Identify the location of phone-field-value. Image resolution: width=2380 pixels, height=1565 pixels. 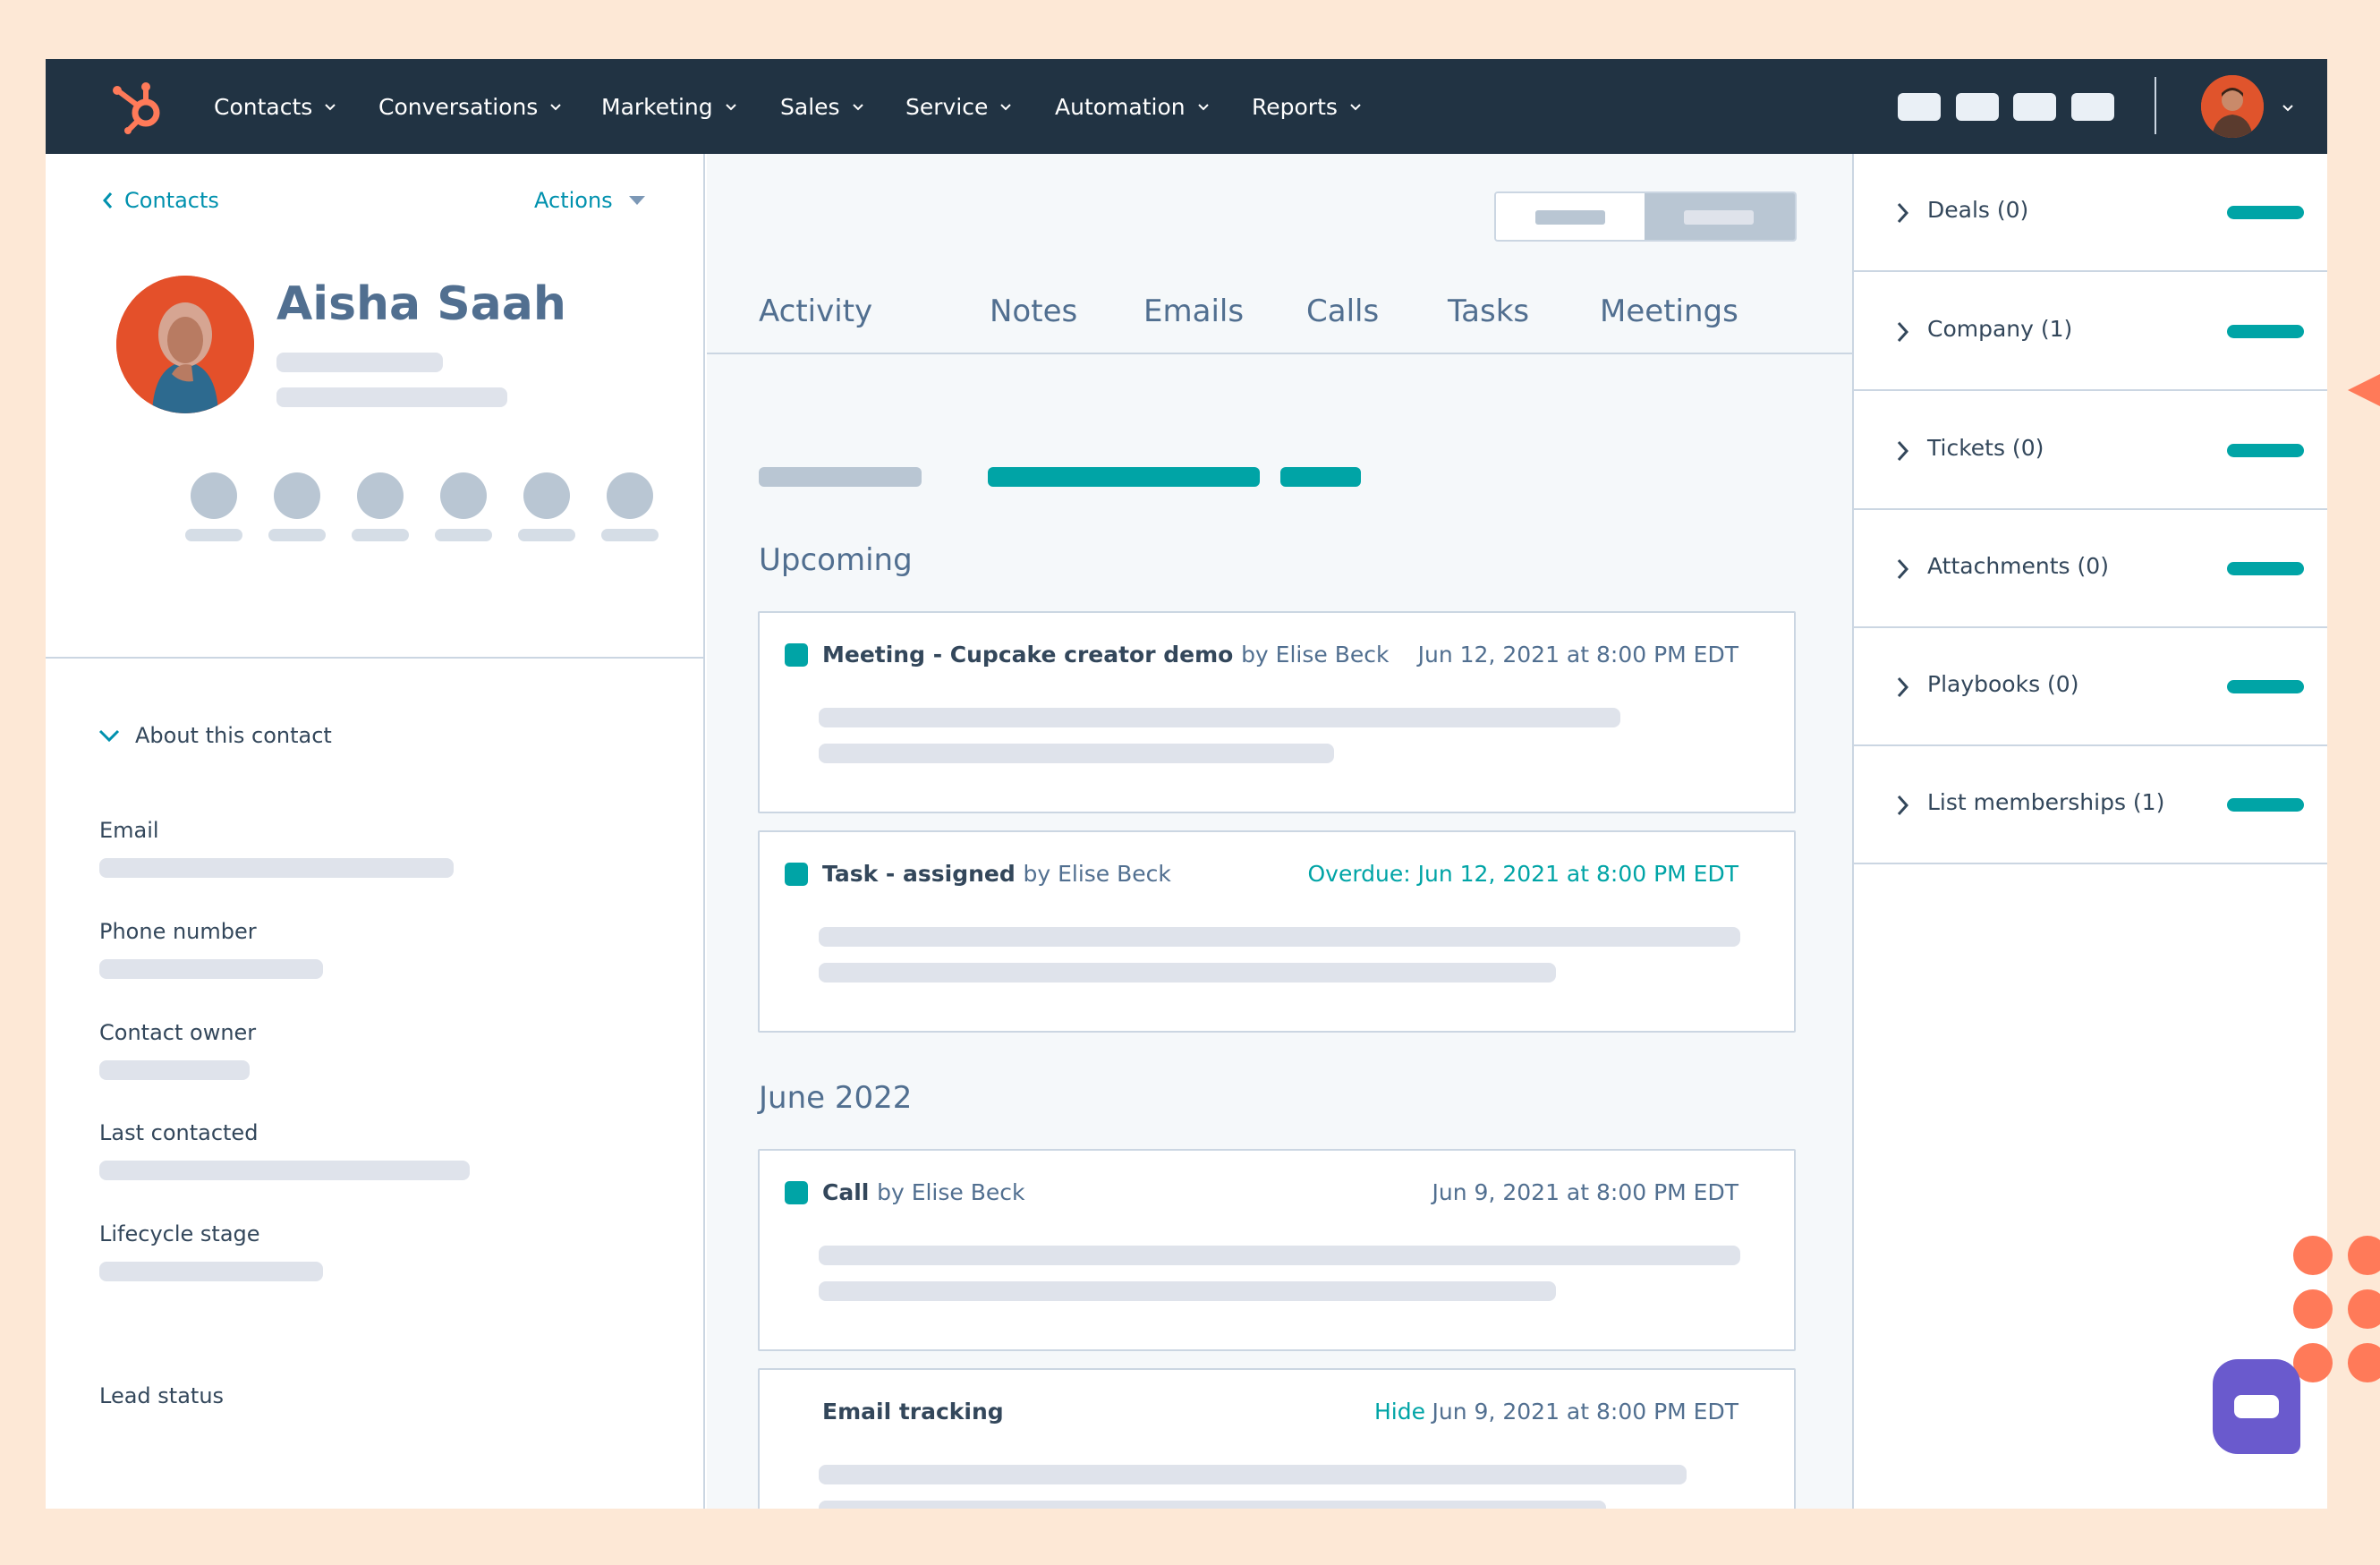
(211, 969).